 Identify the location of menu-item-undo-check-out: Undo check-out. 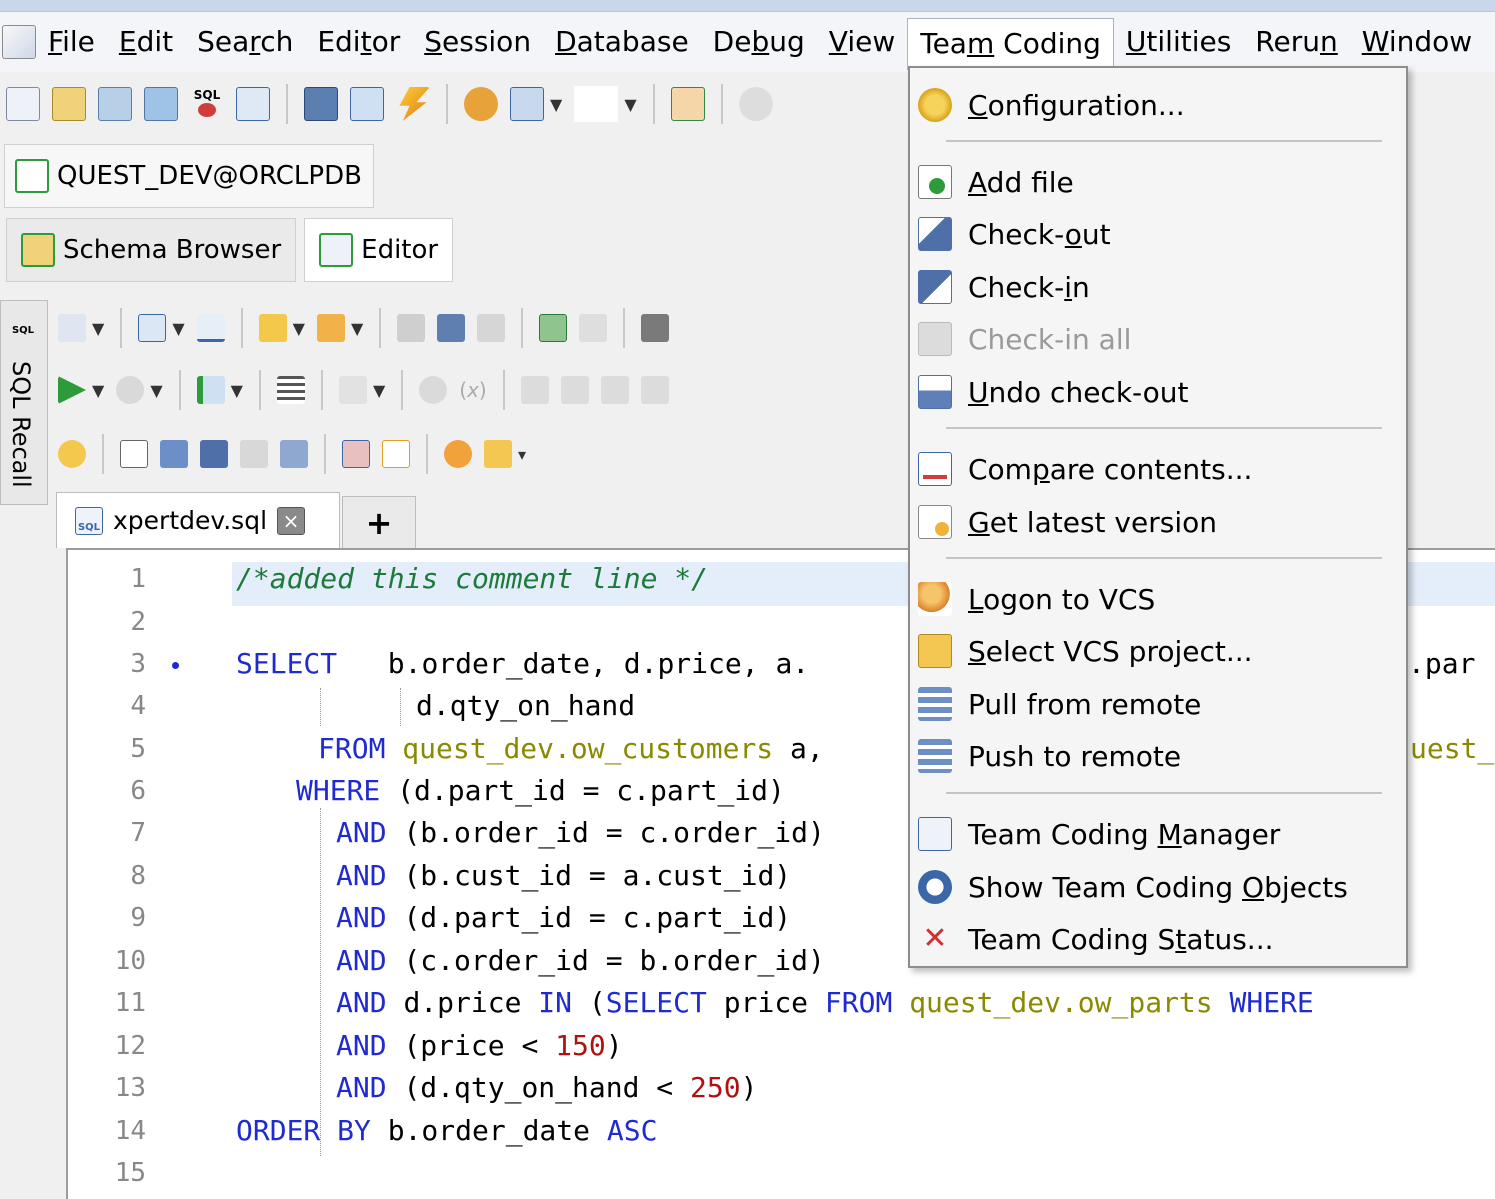
(1053, 392).